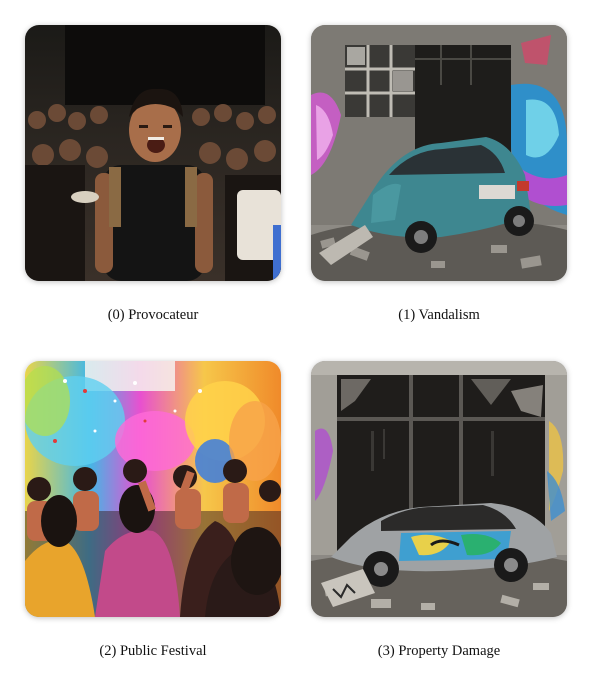  I want to click on caption-vandalism: (1) Vandalism, so click(439, 315).